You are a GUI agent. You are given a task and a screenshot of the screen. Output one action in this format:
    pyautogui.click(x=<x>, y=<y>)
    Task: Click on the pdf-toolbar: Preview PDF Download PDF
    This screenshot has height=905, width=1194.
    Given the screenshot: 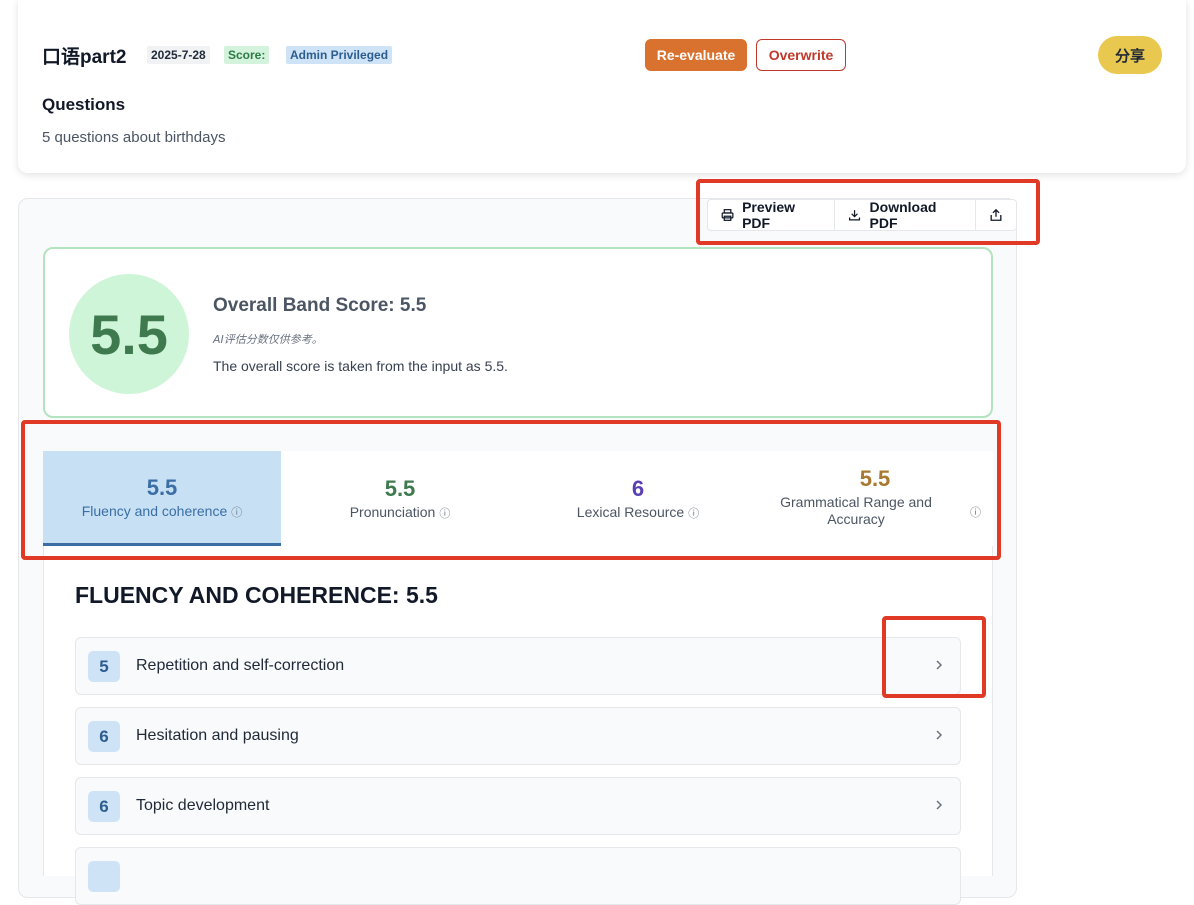 What is the action you would take?
    pyautogui.click(x=862, y=215)
    